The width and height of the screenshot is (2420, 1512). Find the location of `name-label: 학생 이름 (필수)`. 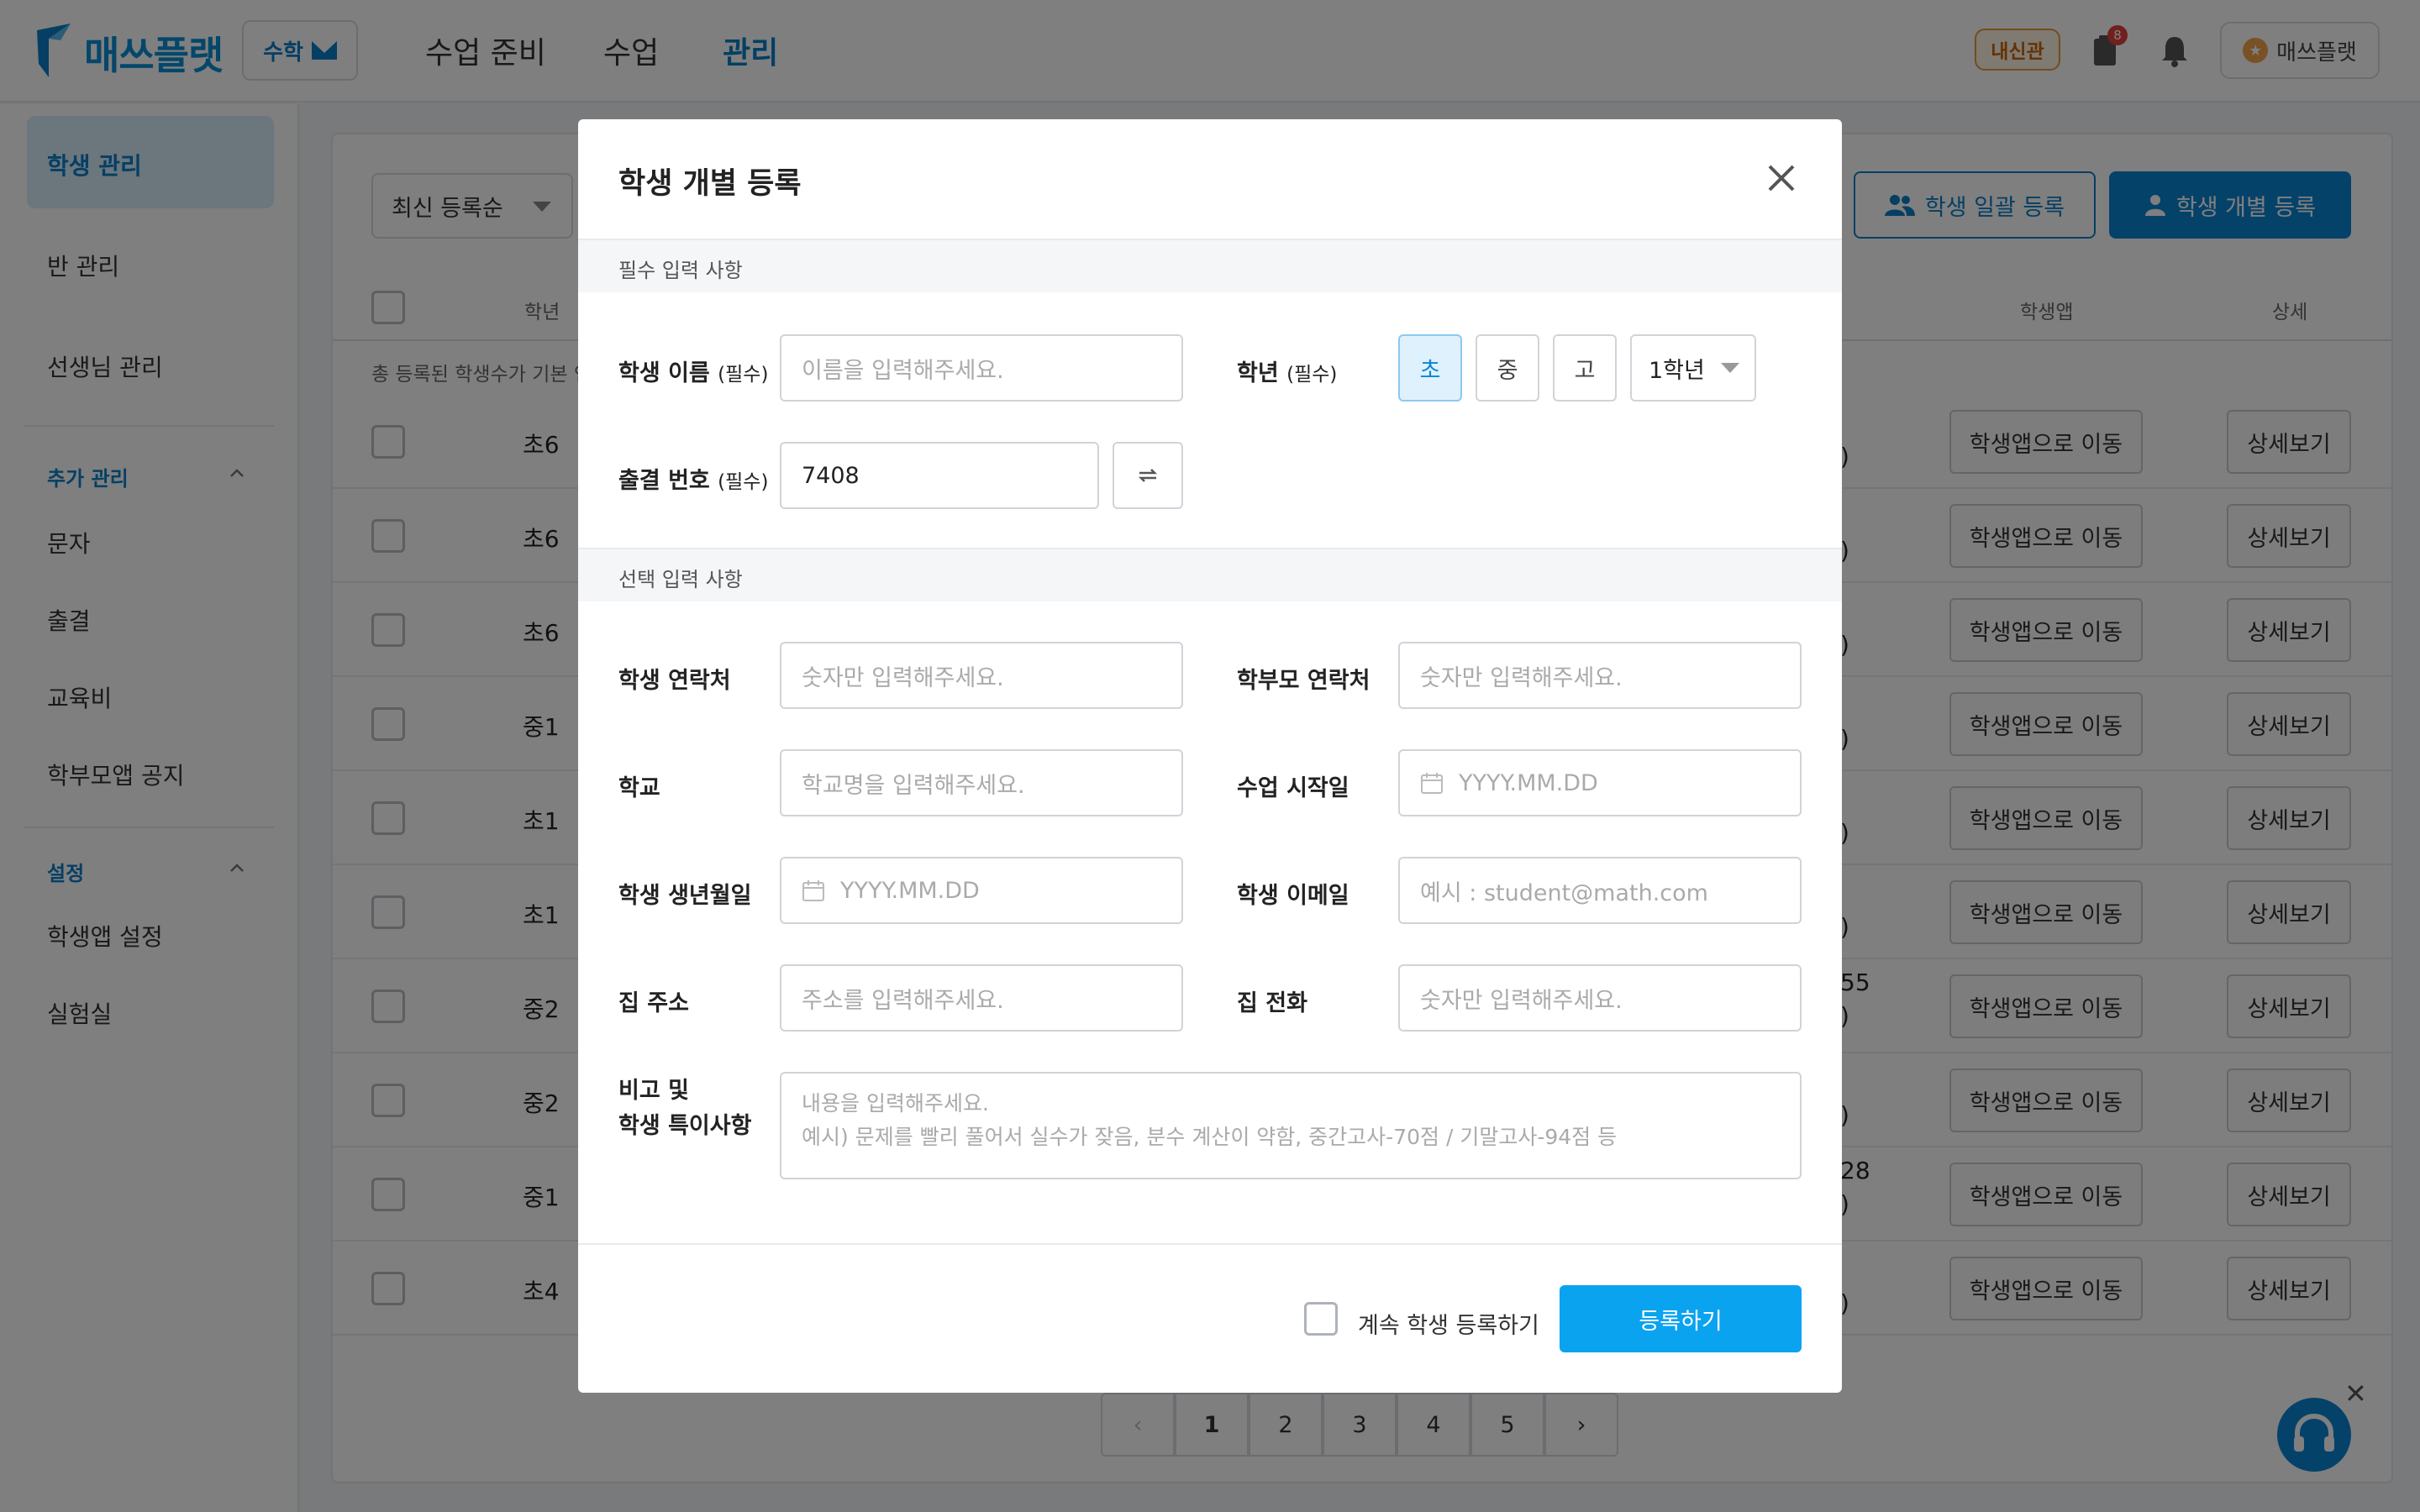

name-label: 학생 이름 (필수) is located at coordinates (693, 370).